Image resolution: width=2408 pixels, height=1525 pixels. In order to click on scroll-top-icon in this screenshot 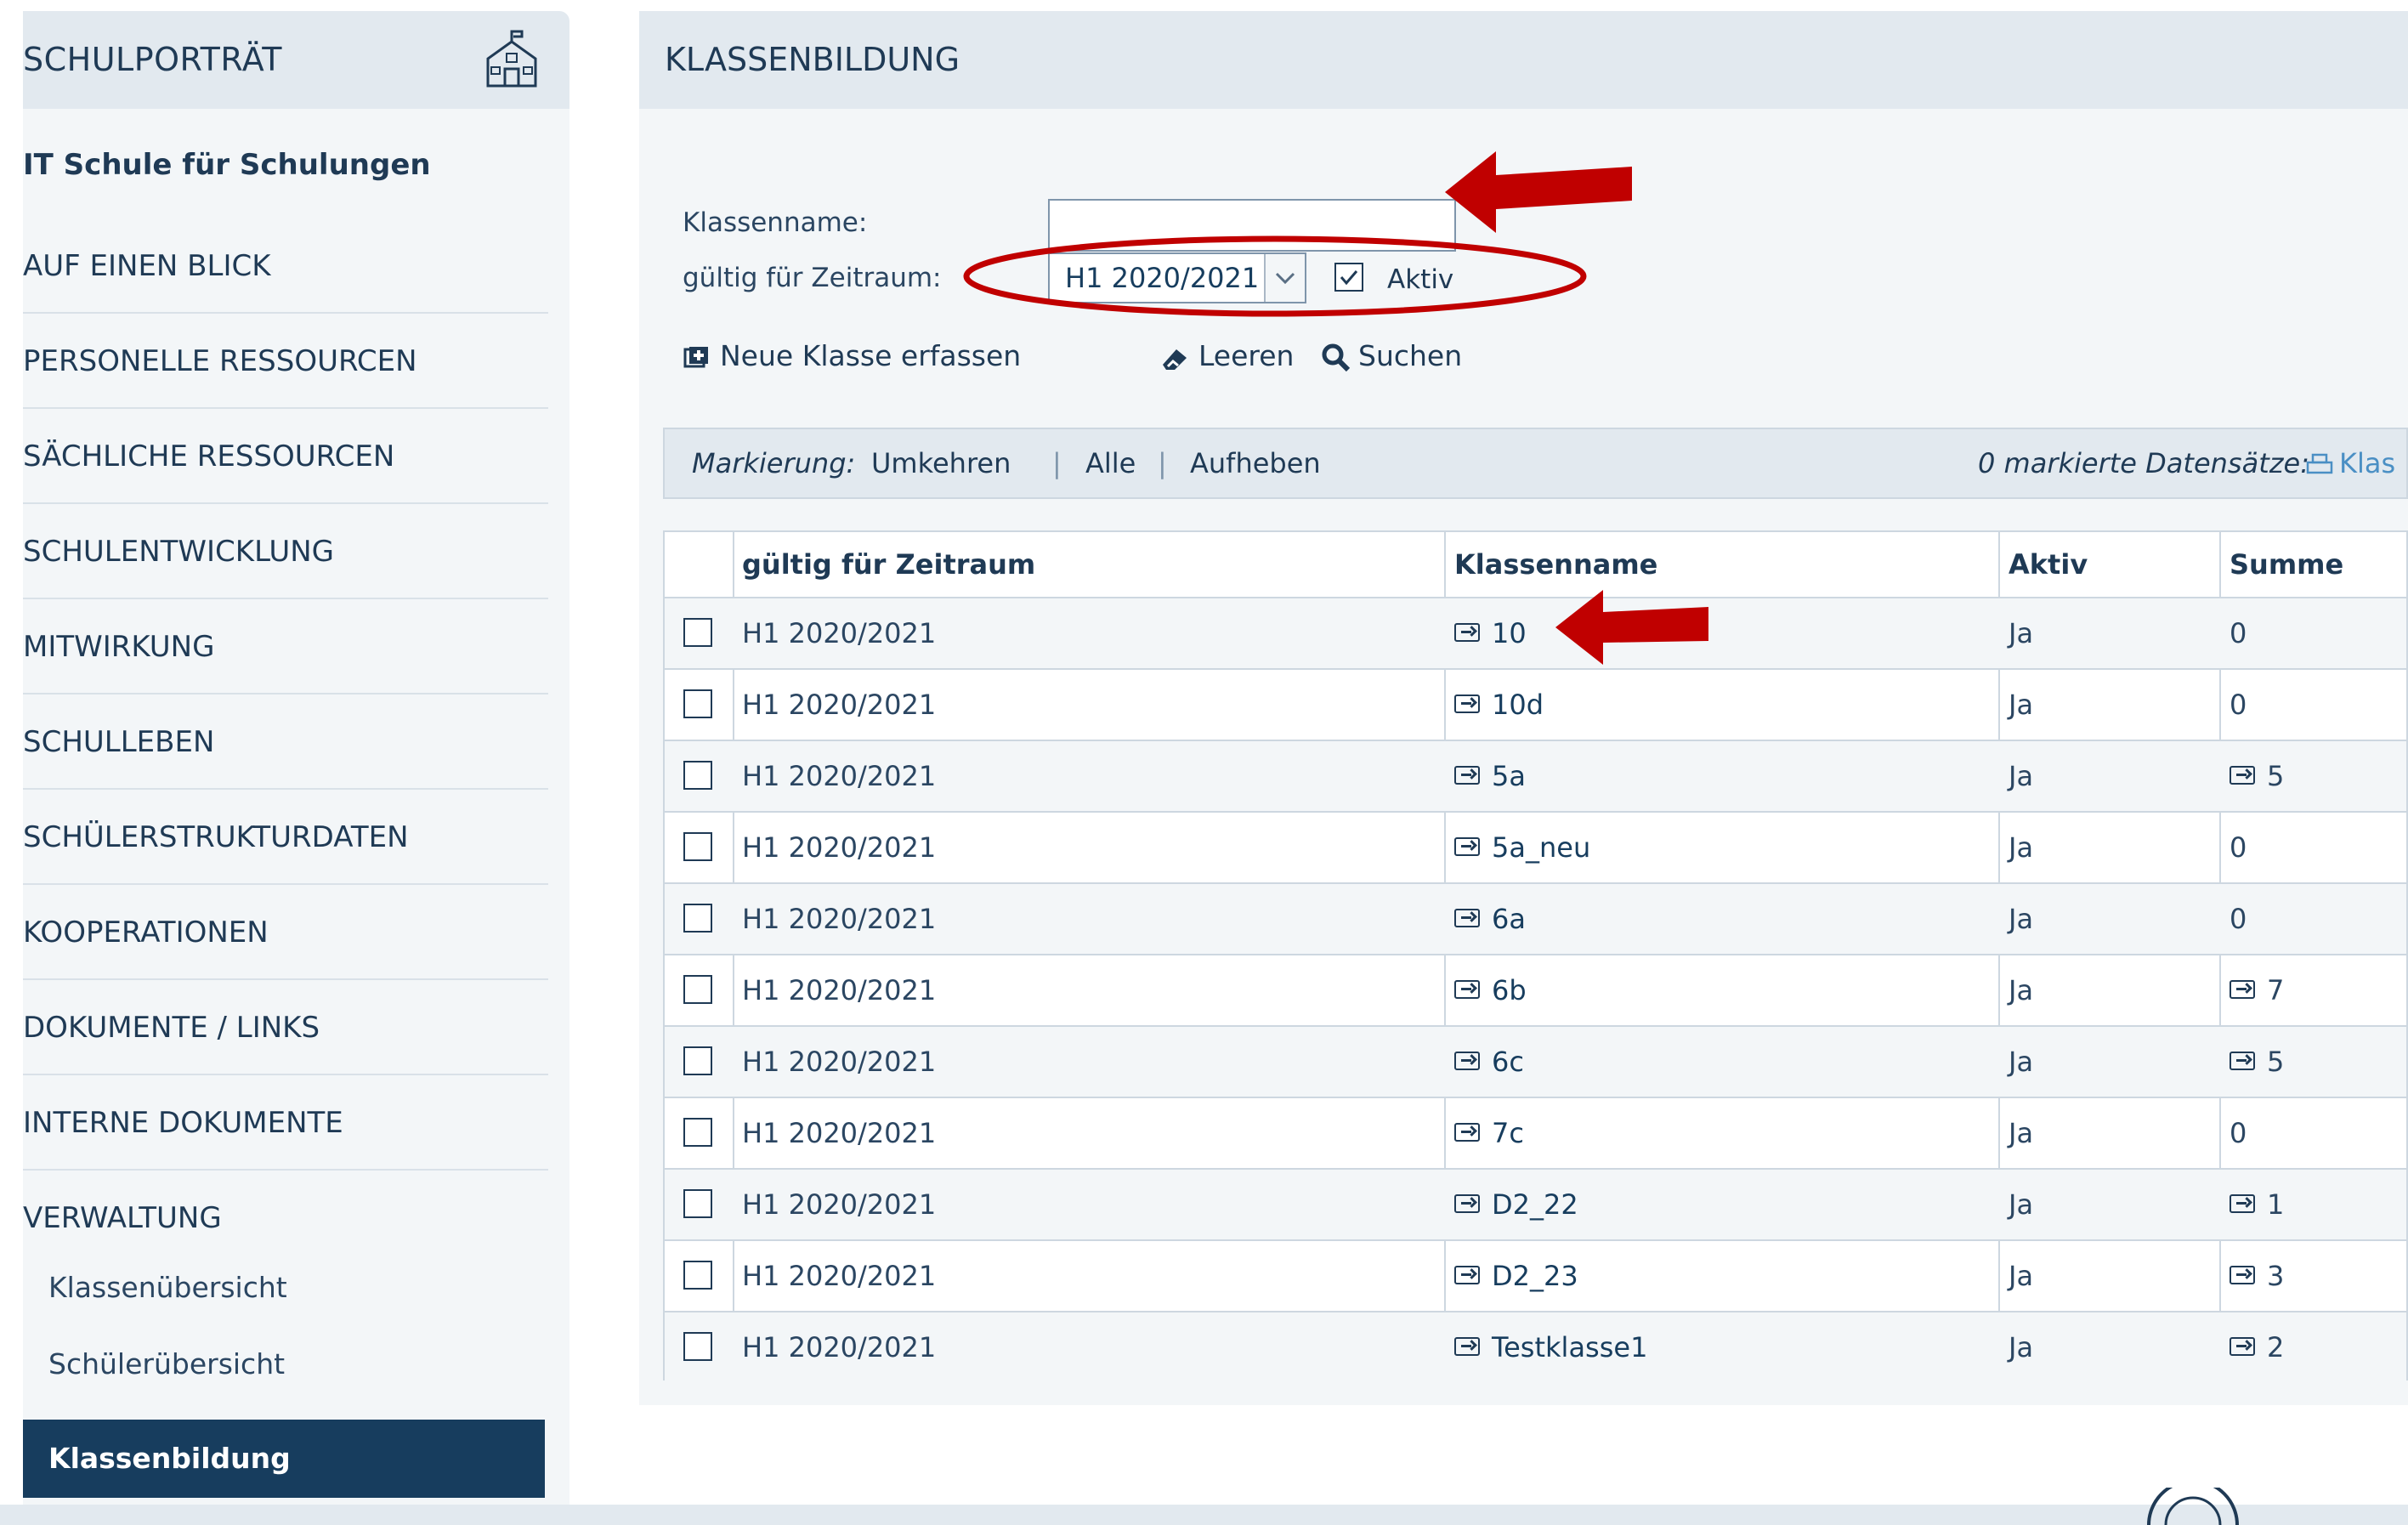, I will do `click(2193, 1506)`.